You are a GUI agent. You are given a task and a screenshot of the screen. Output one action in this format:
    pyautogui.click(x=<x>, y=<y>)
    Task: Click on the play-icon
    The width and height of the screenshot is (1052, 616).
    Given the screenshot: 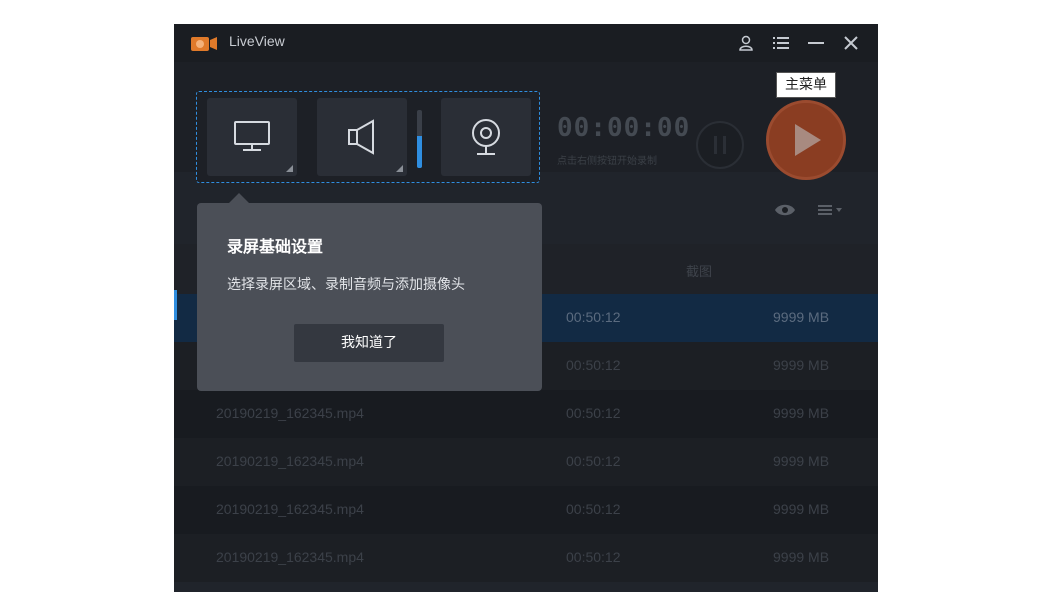 What is the action you would take?
    pyautogui.click(x=808, y=140)
    